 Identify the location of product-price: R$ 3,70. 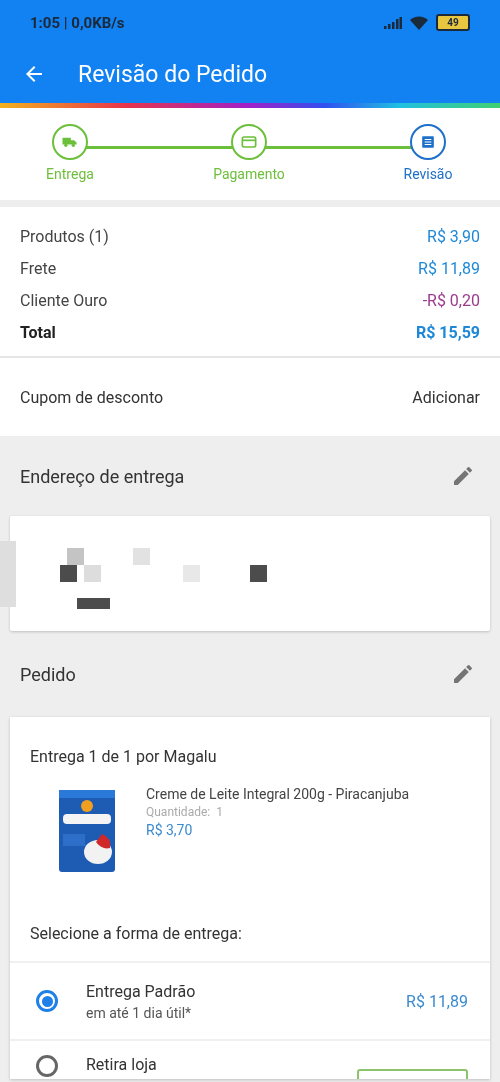
(170, 830).